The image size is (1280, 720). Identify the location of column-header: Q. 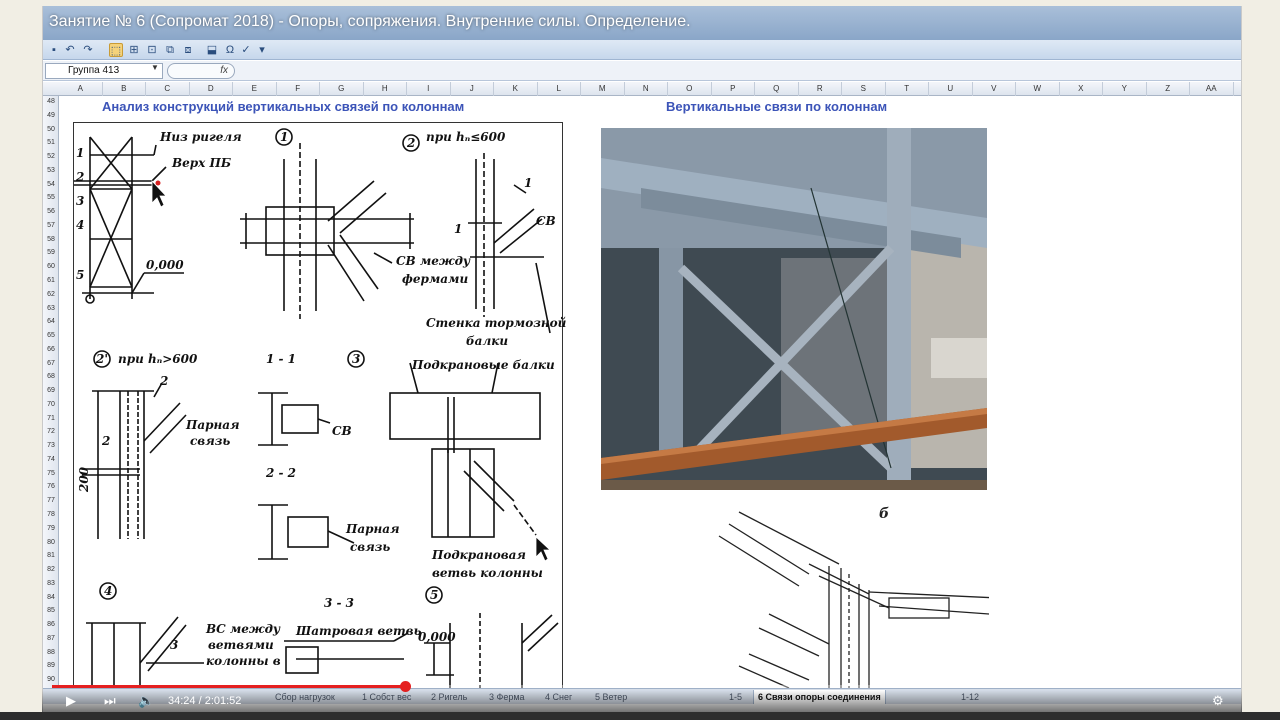
(777, 89).